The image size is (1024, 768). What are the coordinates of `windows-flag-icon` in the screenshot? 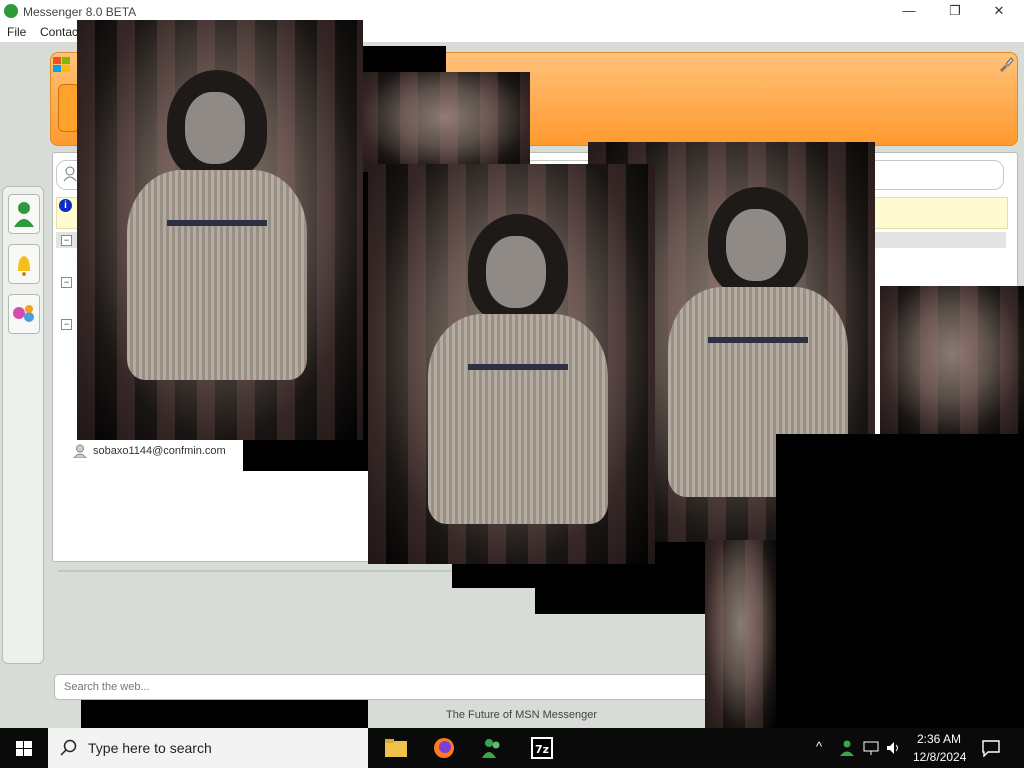 It's located at (61, 64).